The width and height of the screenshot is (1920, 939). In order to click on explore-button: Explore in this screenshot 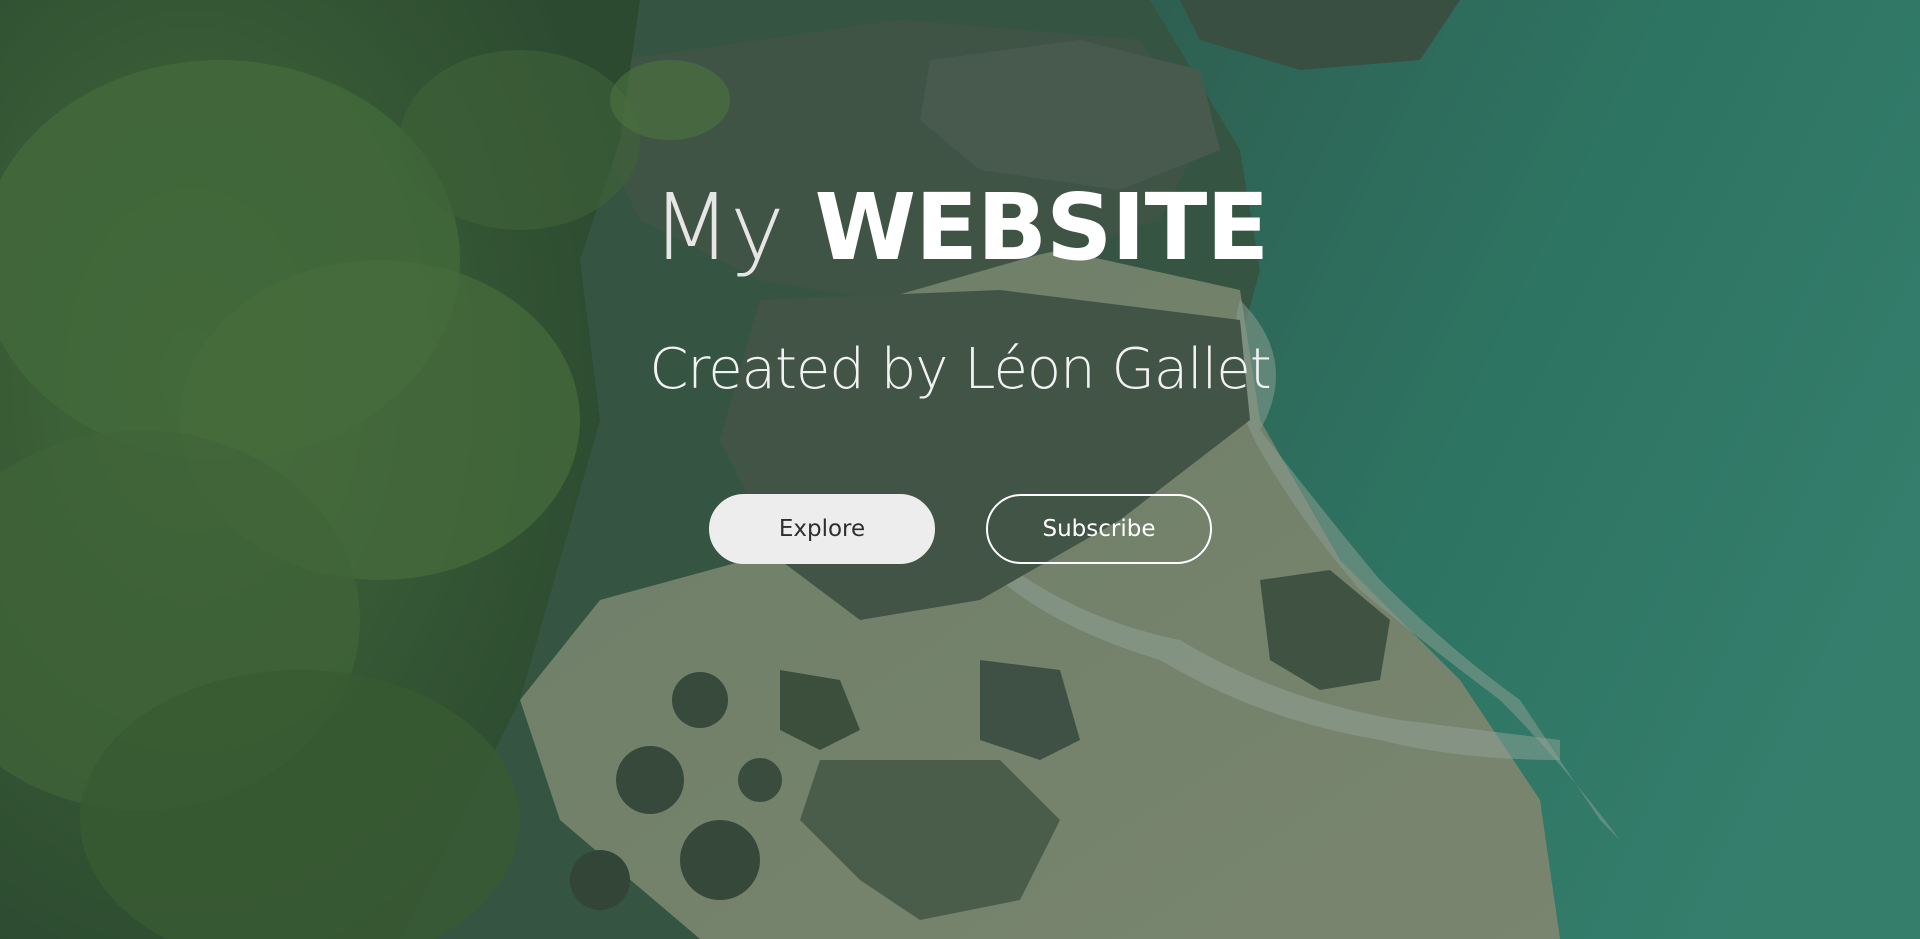, I will do `click(822, 529)`.